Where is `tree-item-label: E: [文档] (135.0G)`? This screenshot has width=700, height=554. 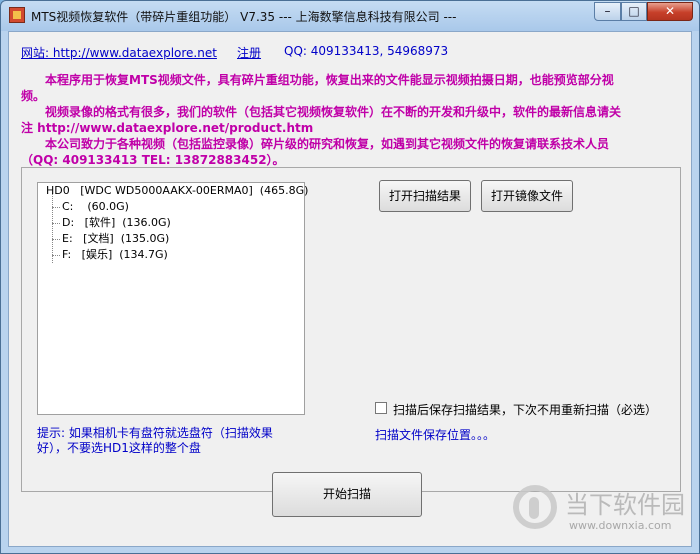 tree-item-label: E: [文档] (135.0G) is located at coordinates (116, 238).